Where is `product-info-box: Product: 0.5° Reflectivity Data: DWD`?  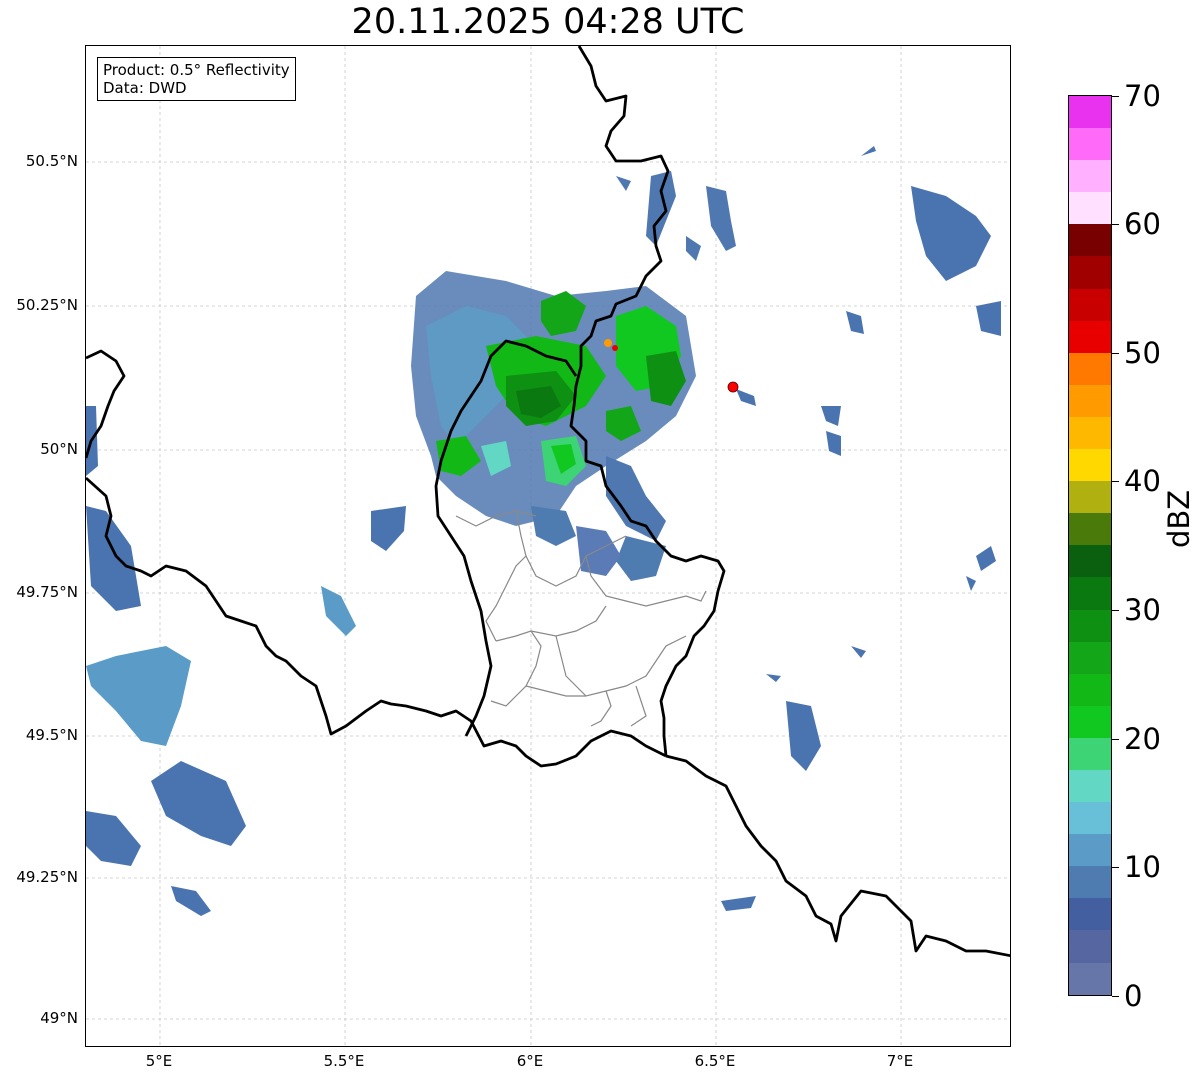 product-info-box: Product: 0.5° Reflectivity Data: DWD is located at coordinates (196, 79).